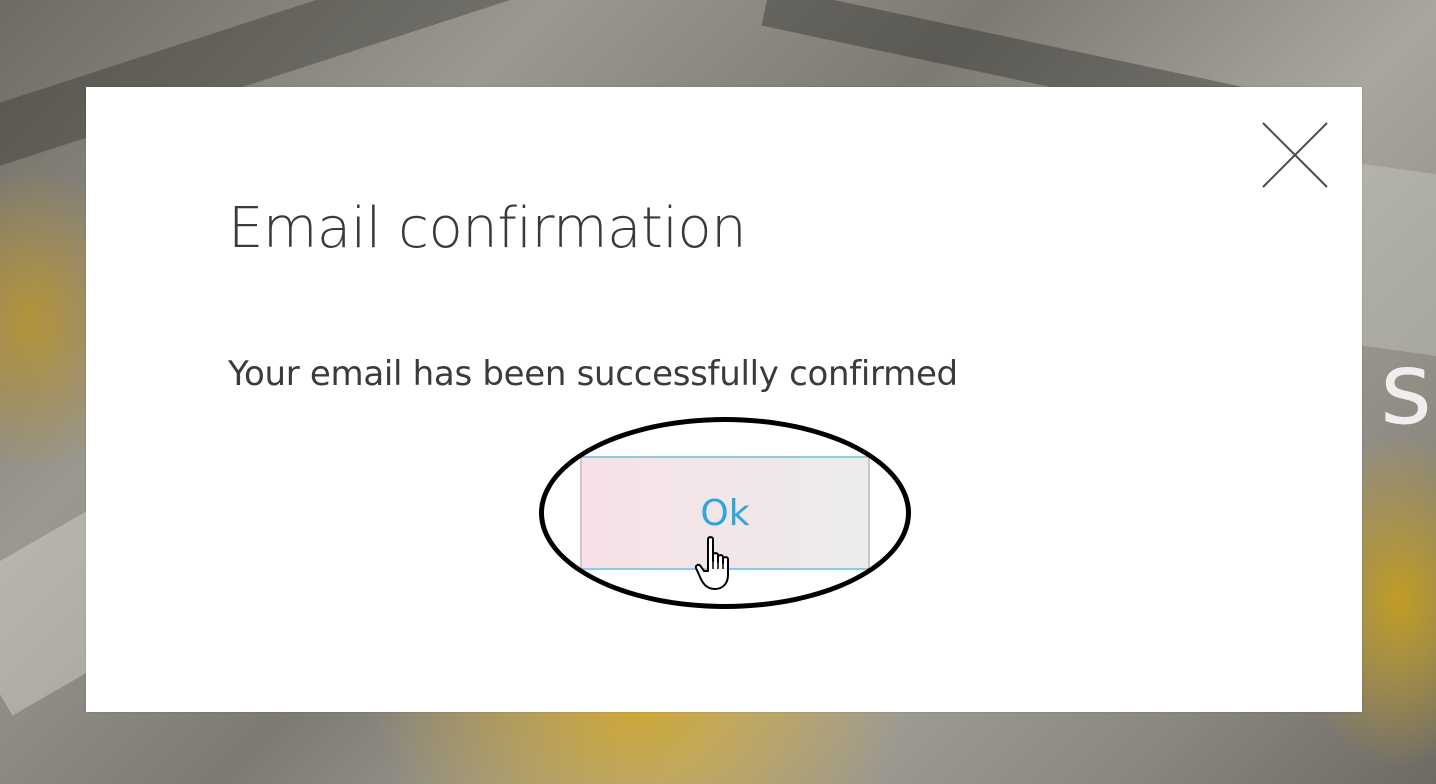 Image resolution: width=1436 pixels, height=784 pixels. What do you see at coordinates (1408, 388) in the screenshot?
I see `background-partial-text: sf` at bounding box center [1408, 388].